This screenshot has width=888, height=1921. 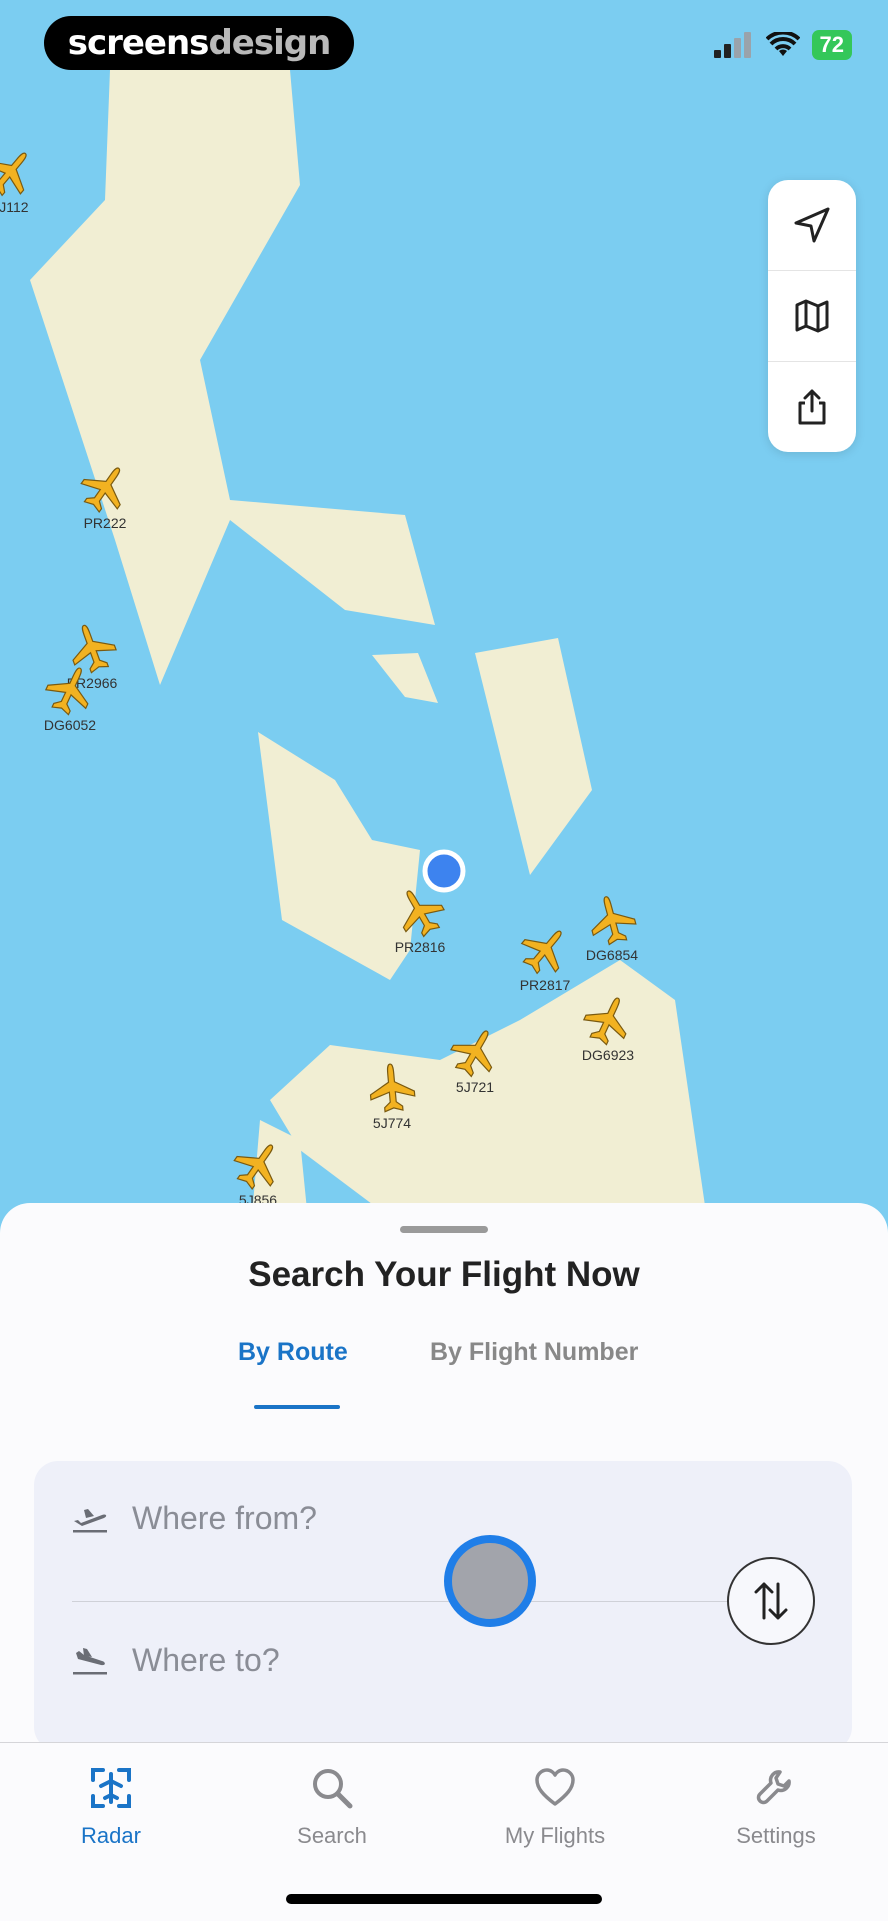 What do you see at coordinates (612, 955) in the screenshot?
I see `flight-code-label: DG6854` at bounding box center [612, 955].